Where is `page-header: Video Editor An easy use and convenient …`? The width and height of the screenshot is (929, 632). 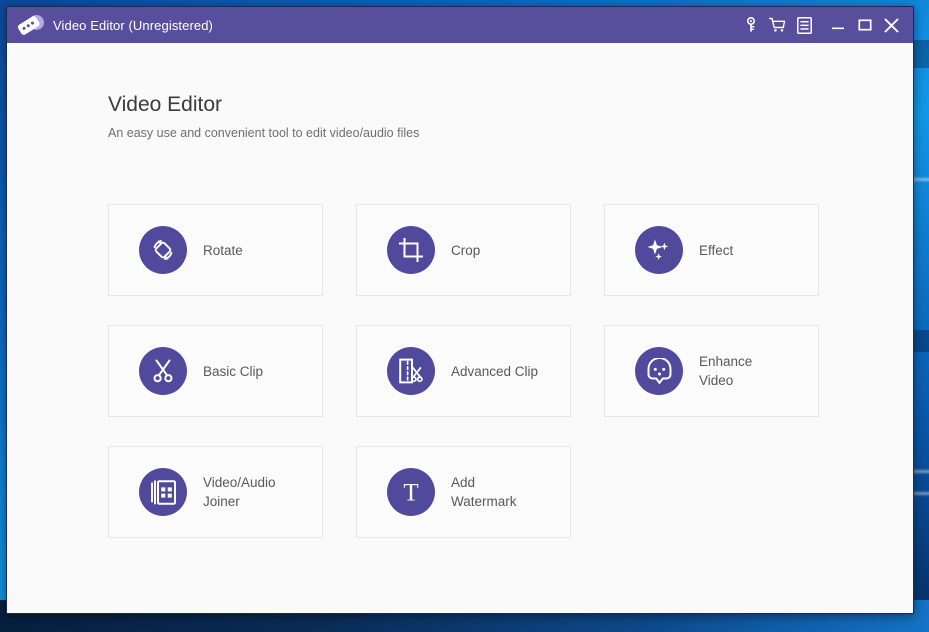
page-header: Video Editor An easy use and convenient … is located at coordinates (263, 116).